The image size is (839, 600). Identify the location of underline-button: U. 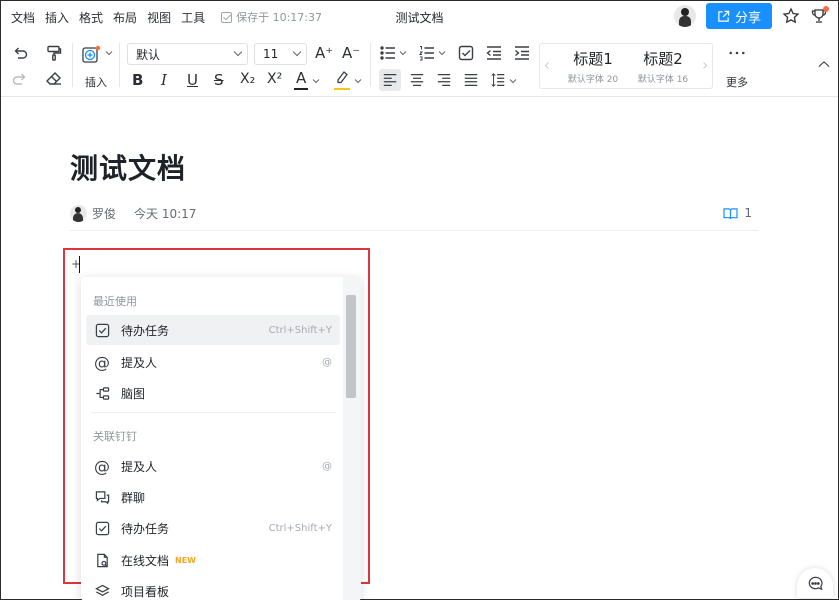
(192, 80).